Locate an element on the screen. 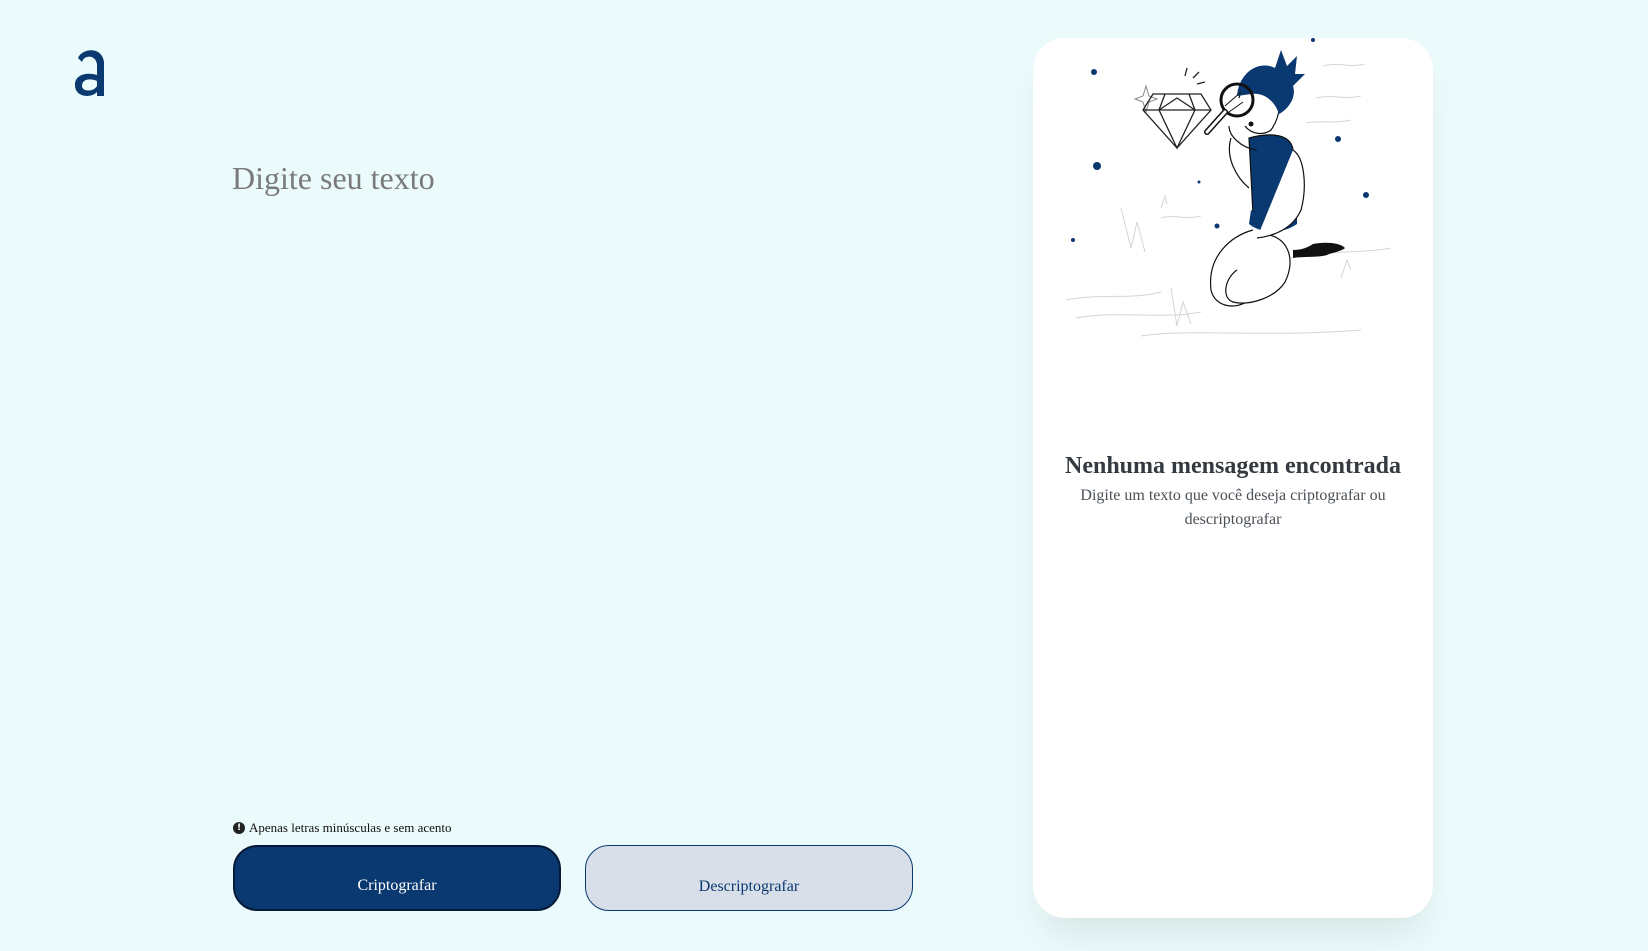 This screenshot has width=1648, height=951. person-with-magnifier-illustration is located at coordinates (1228, 187).